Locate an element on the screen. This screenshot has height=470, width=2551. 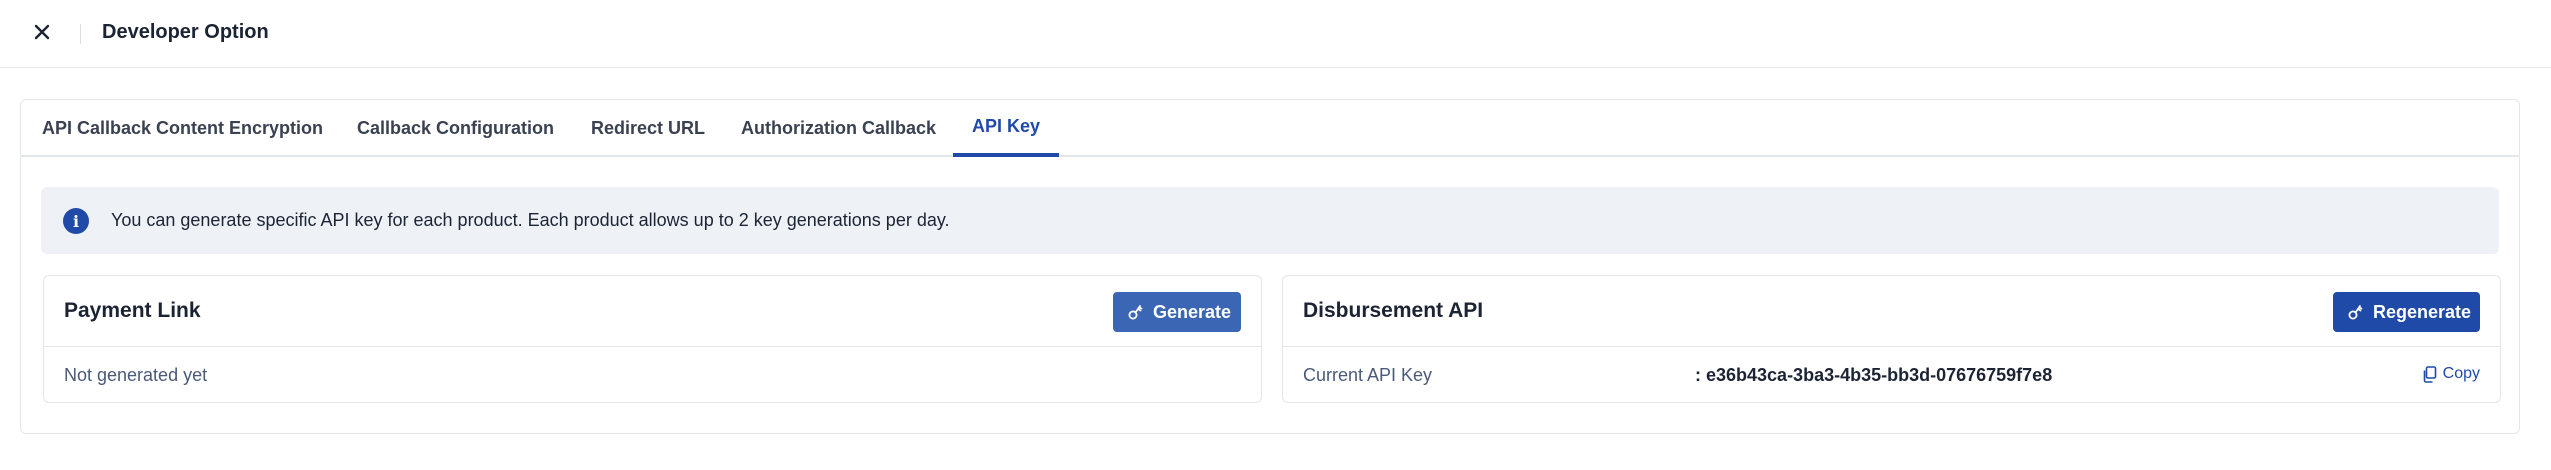
payment-link-card: Payment Link Generate Not generated yet is located at coordinates (652, 339).